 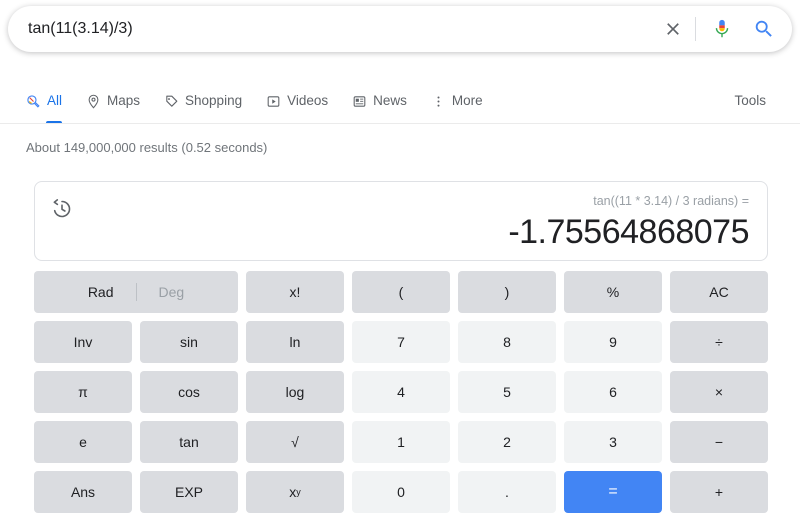 I want to click on tab-videos-label: Videos, so click(x=308, y=100).